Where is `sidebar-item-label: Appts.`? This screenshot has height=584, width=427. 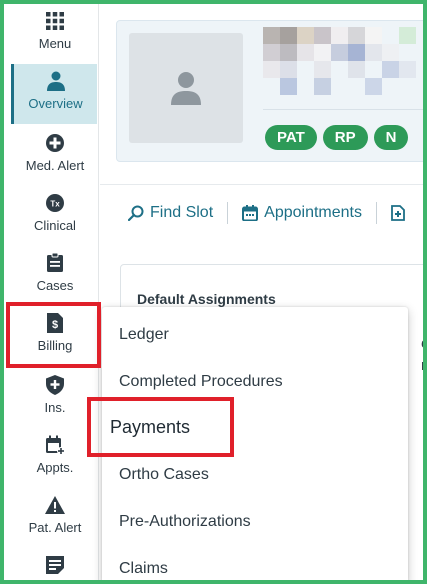 sidebar-item-label: Appts. is located at coordinates (55, 467).